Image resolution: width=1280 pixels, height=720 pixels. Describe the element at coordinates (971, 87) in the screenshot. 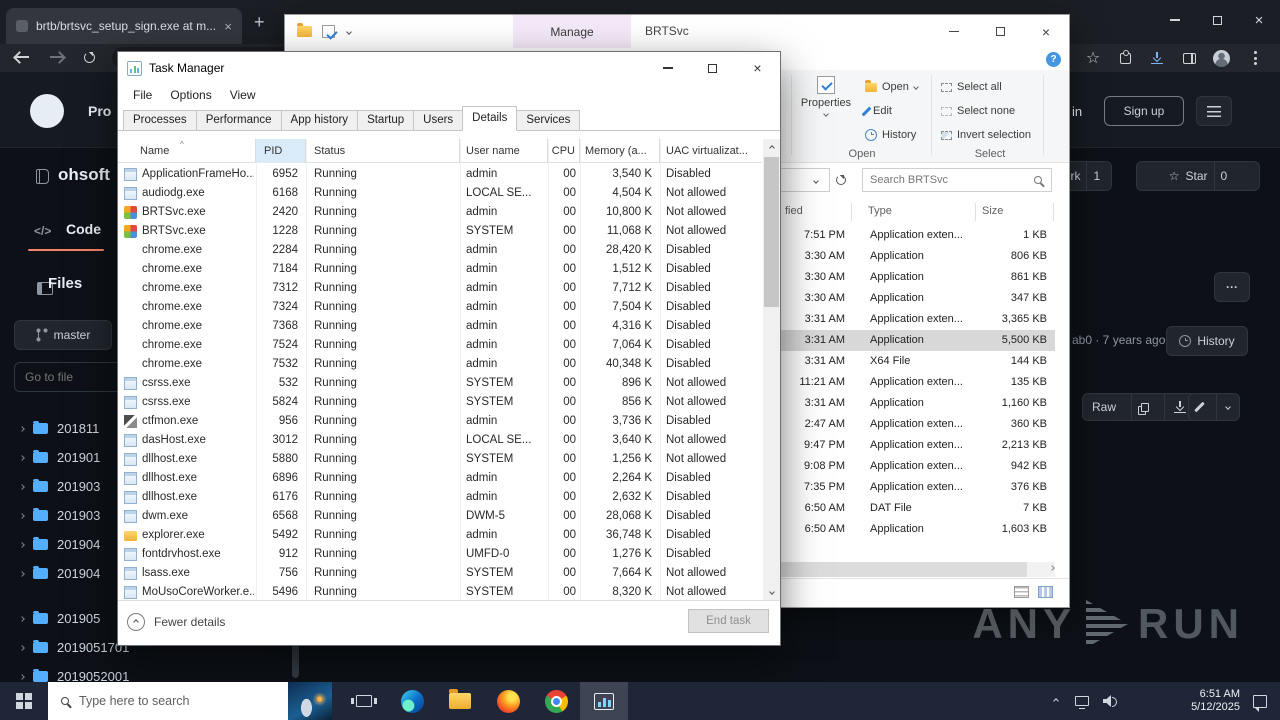

I see `select-all-button: Select all` at that location.